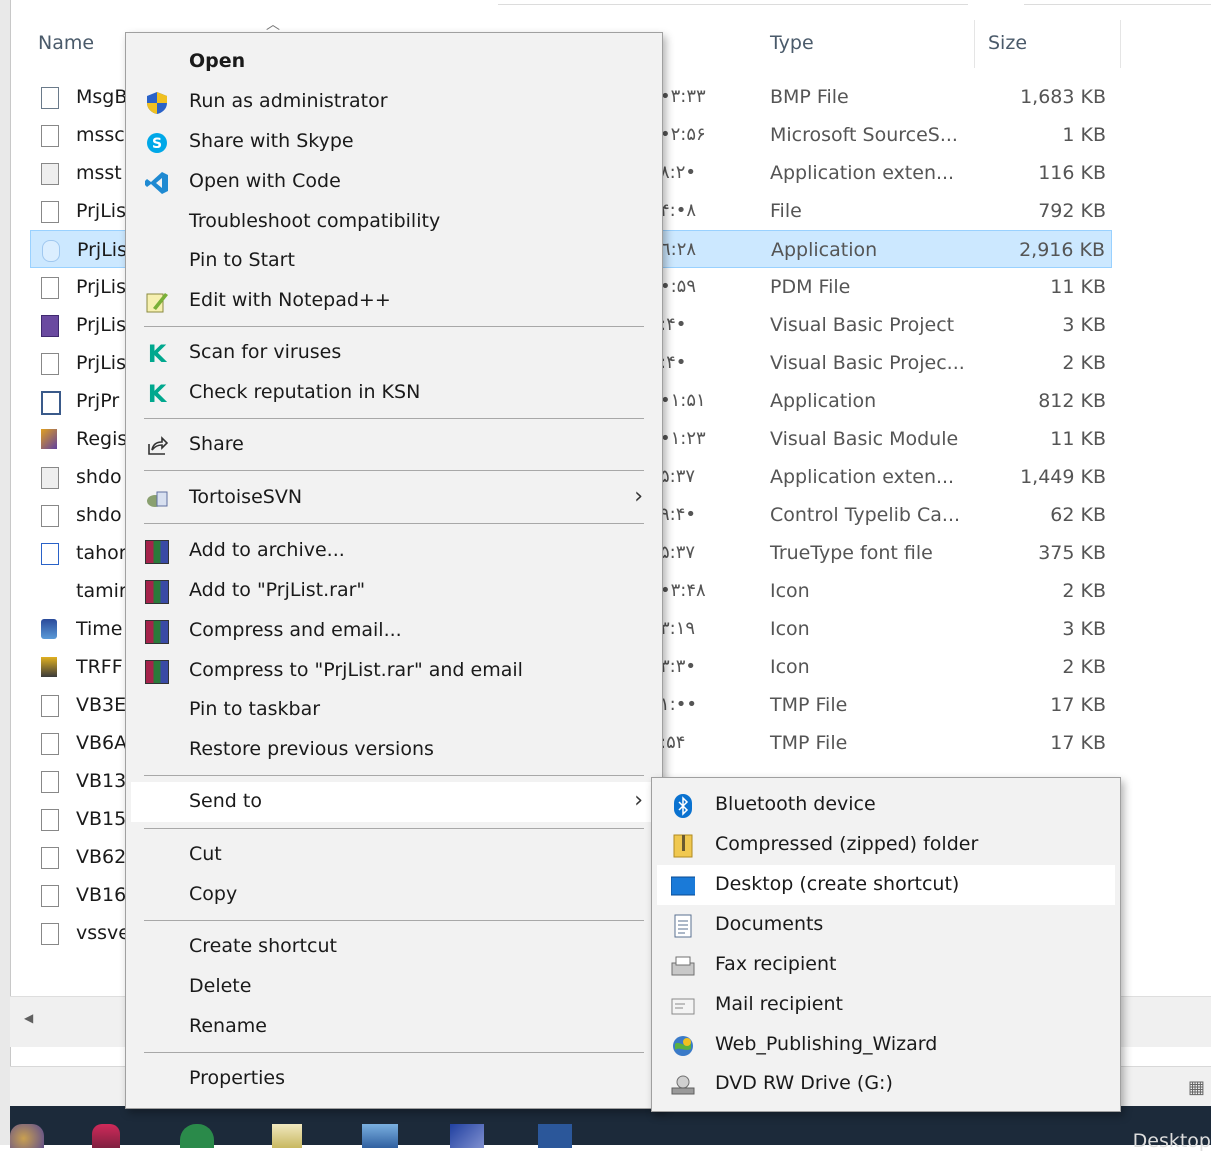 The height and width of the screenshot is (1171, 1211). Describe the element at coordinates (394, 750) in the screenshot. I see `menu-item-restore-versions: Restore previous versions` at that location.